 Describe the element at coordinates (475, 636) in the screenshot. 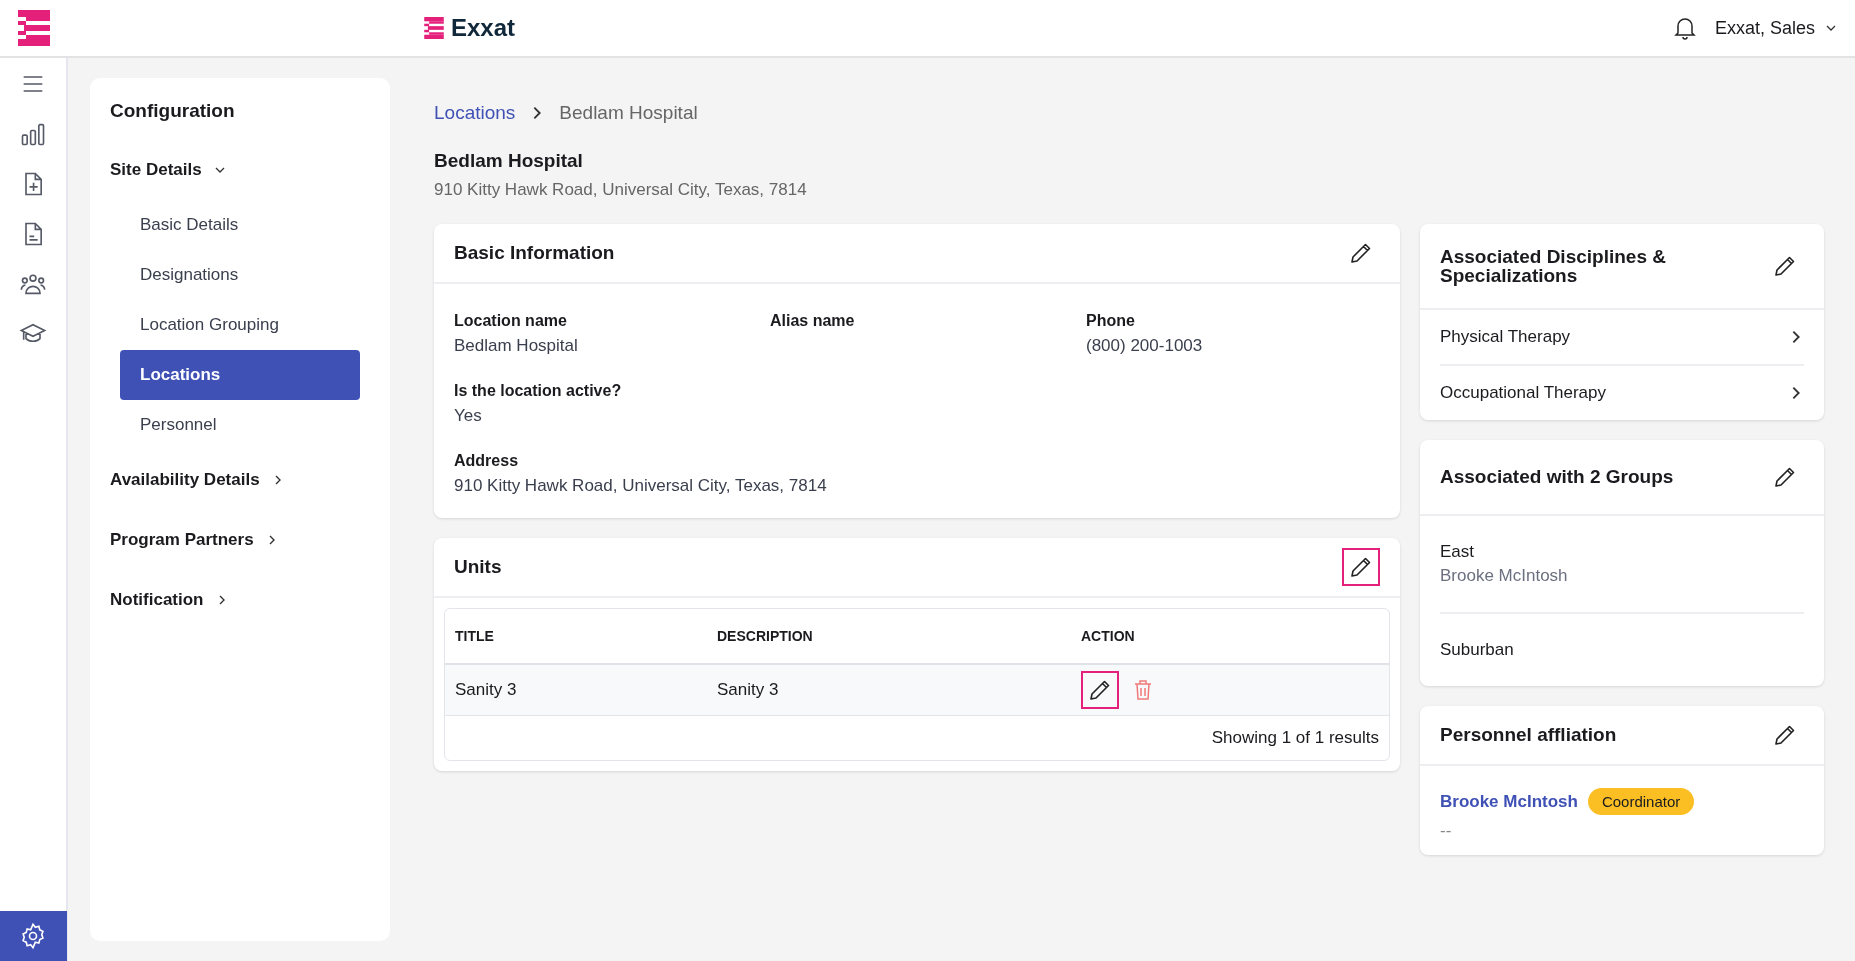

I see `column-header: TITLE` at that location.